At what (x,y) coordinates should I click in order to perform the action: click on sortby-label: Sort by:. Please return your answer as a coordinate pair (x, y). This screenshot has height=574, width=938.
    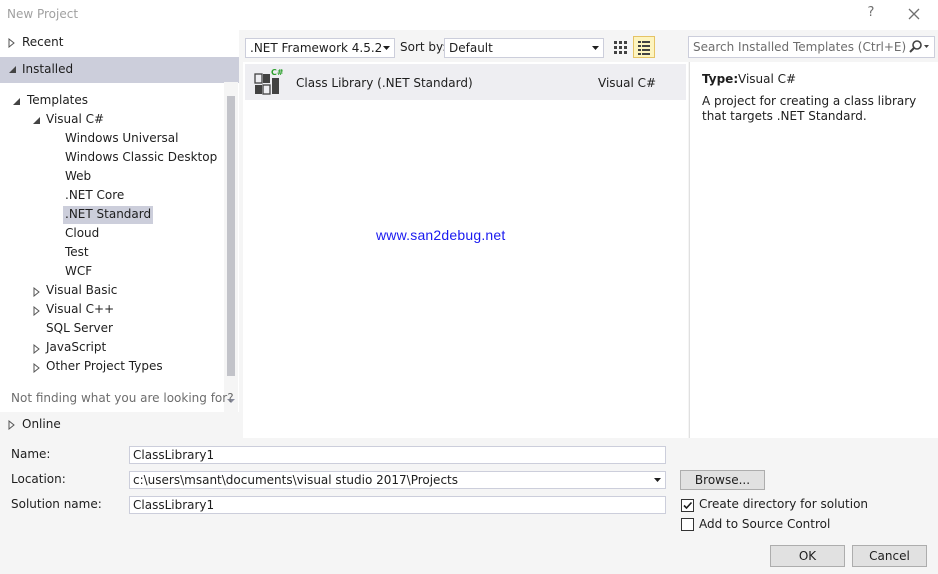
    Looking at the image, I should click on (423, 47).